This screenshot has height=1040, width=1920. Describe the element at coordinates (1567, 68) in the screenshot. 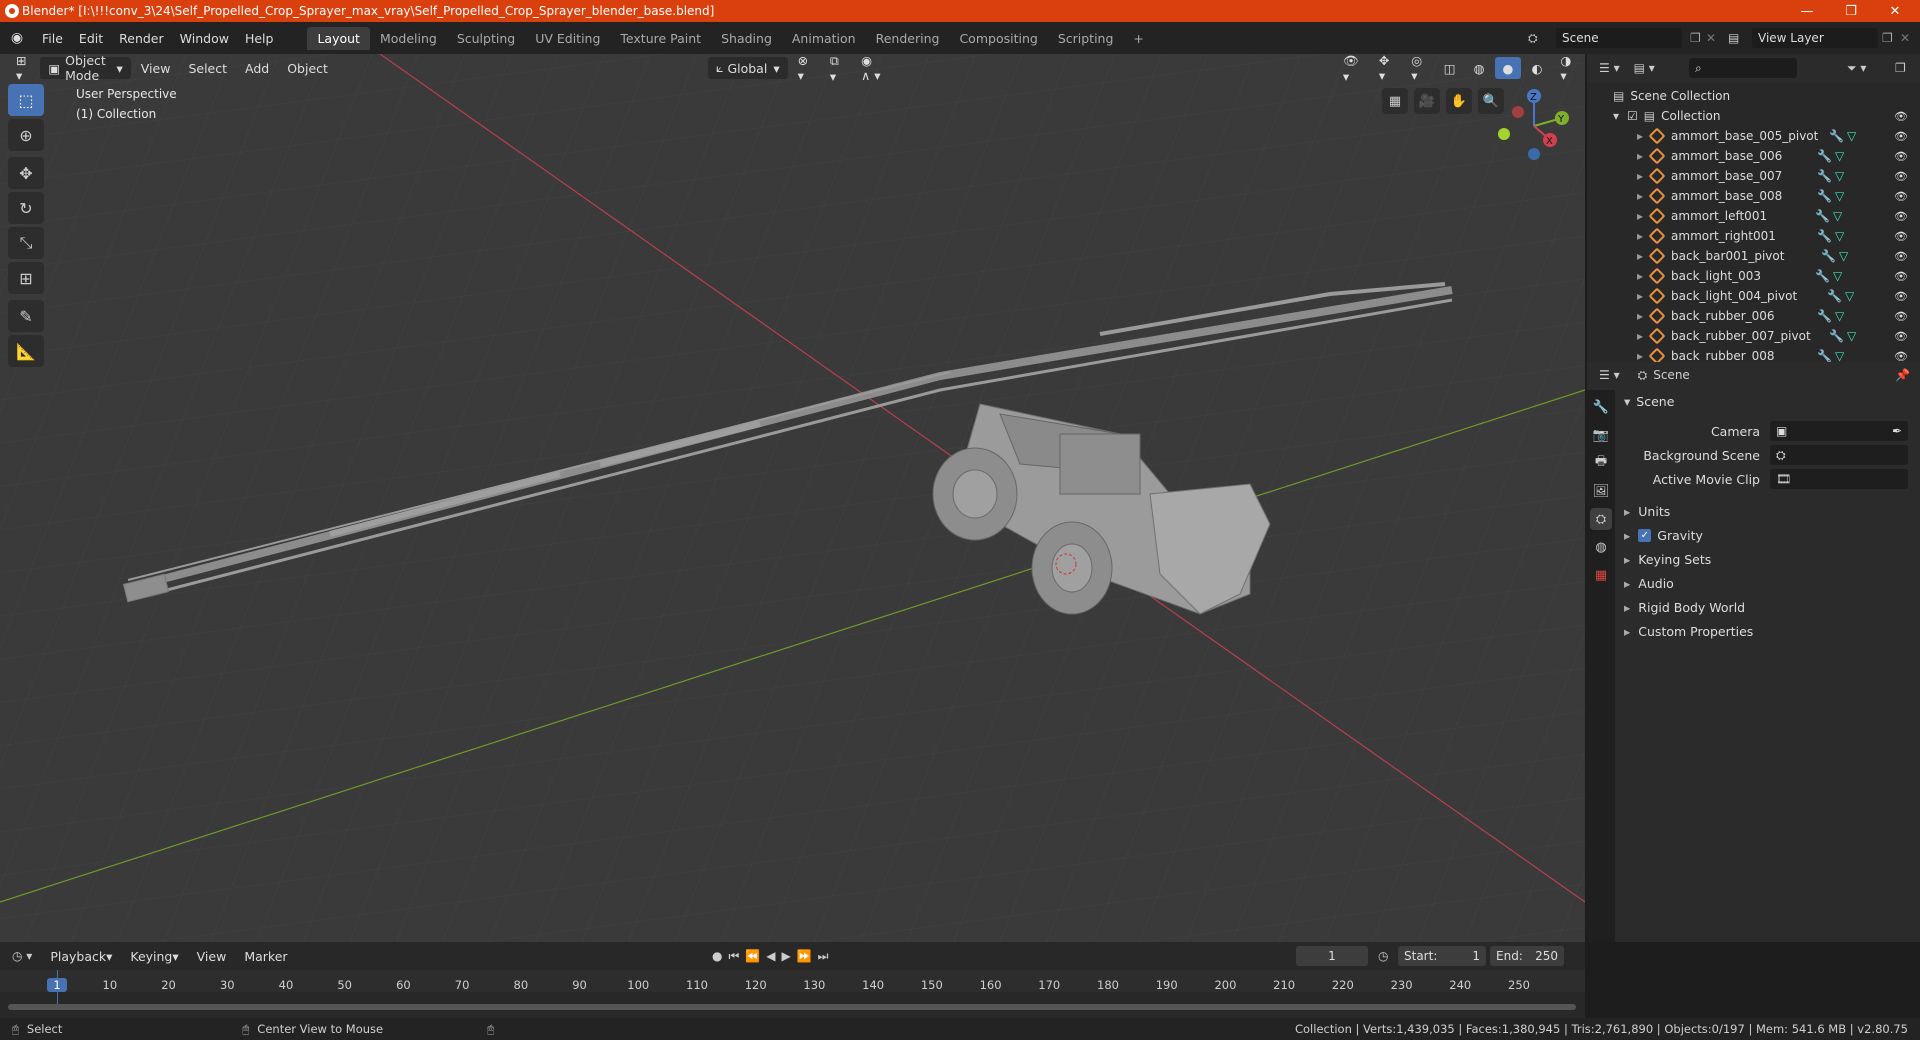

I see `shading-rendered-icon: ◑ ▾` at that location.